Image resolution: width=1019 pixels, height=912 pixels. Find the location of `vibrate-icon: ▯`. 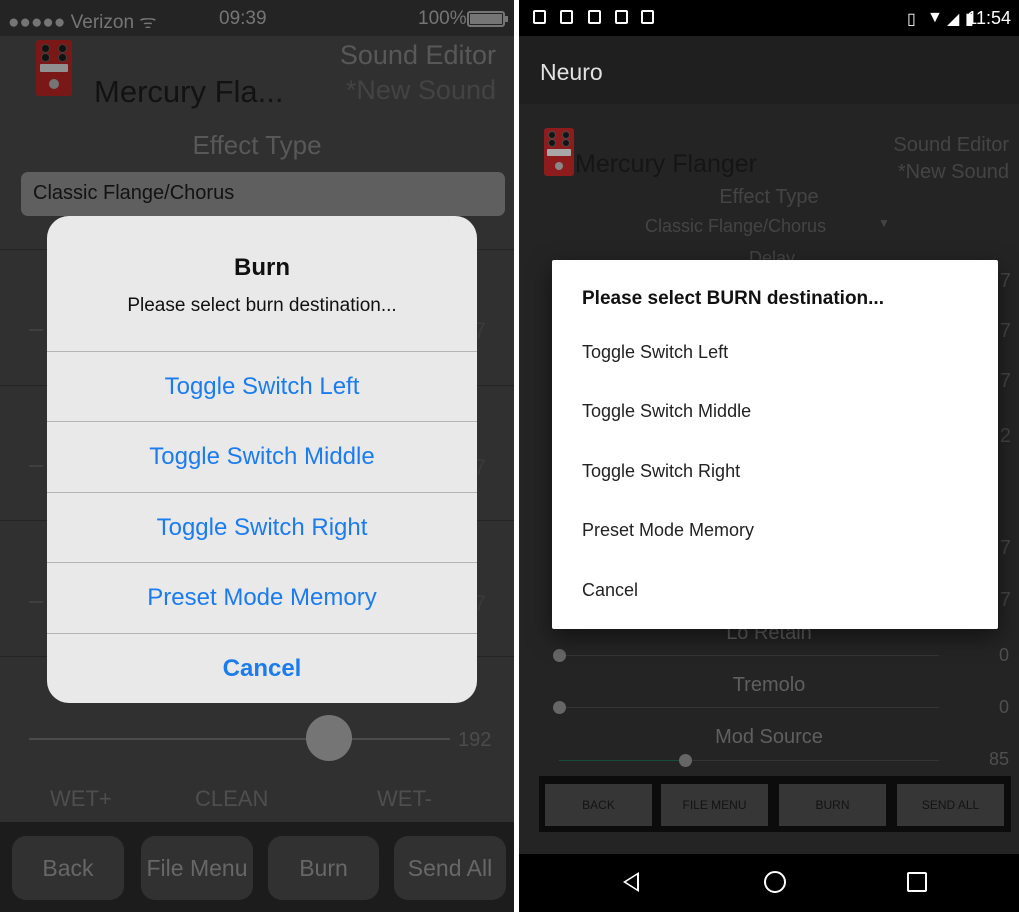

vibrate-icon: ▯ is located at coordinates (911, 19).